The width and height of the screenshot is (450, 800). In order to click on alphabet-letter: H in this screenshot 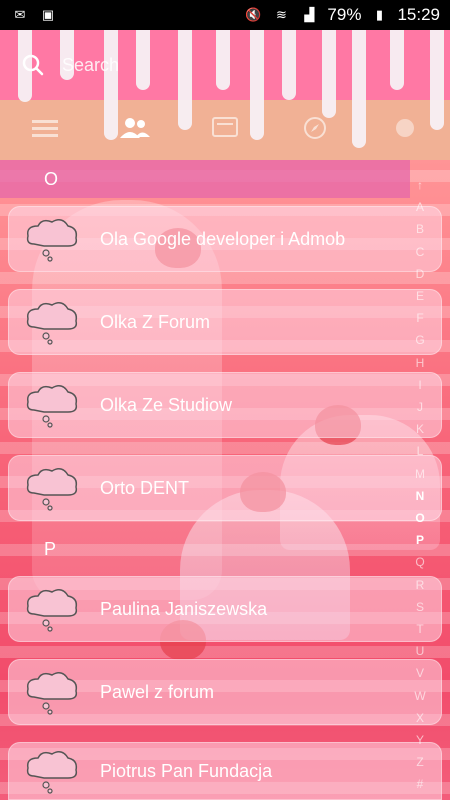, I will do `click(420, 363)`.